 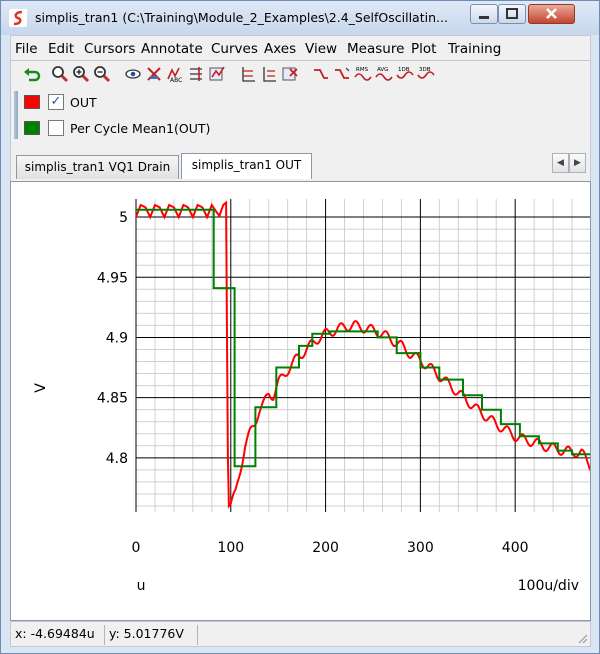 I want to click on x-tick-label: 400, so click(x=515, y=548).